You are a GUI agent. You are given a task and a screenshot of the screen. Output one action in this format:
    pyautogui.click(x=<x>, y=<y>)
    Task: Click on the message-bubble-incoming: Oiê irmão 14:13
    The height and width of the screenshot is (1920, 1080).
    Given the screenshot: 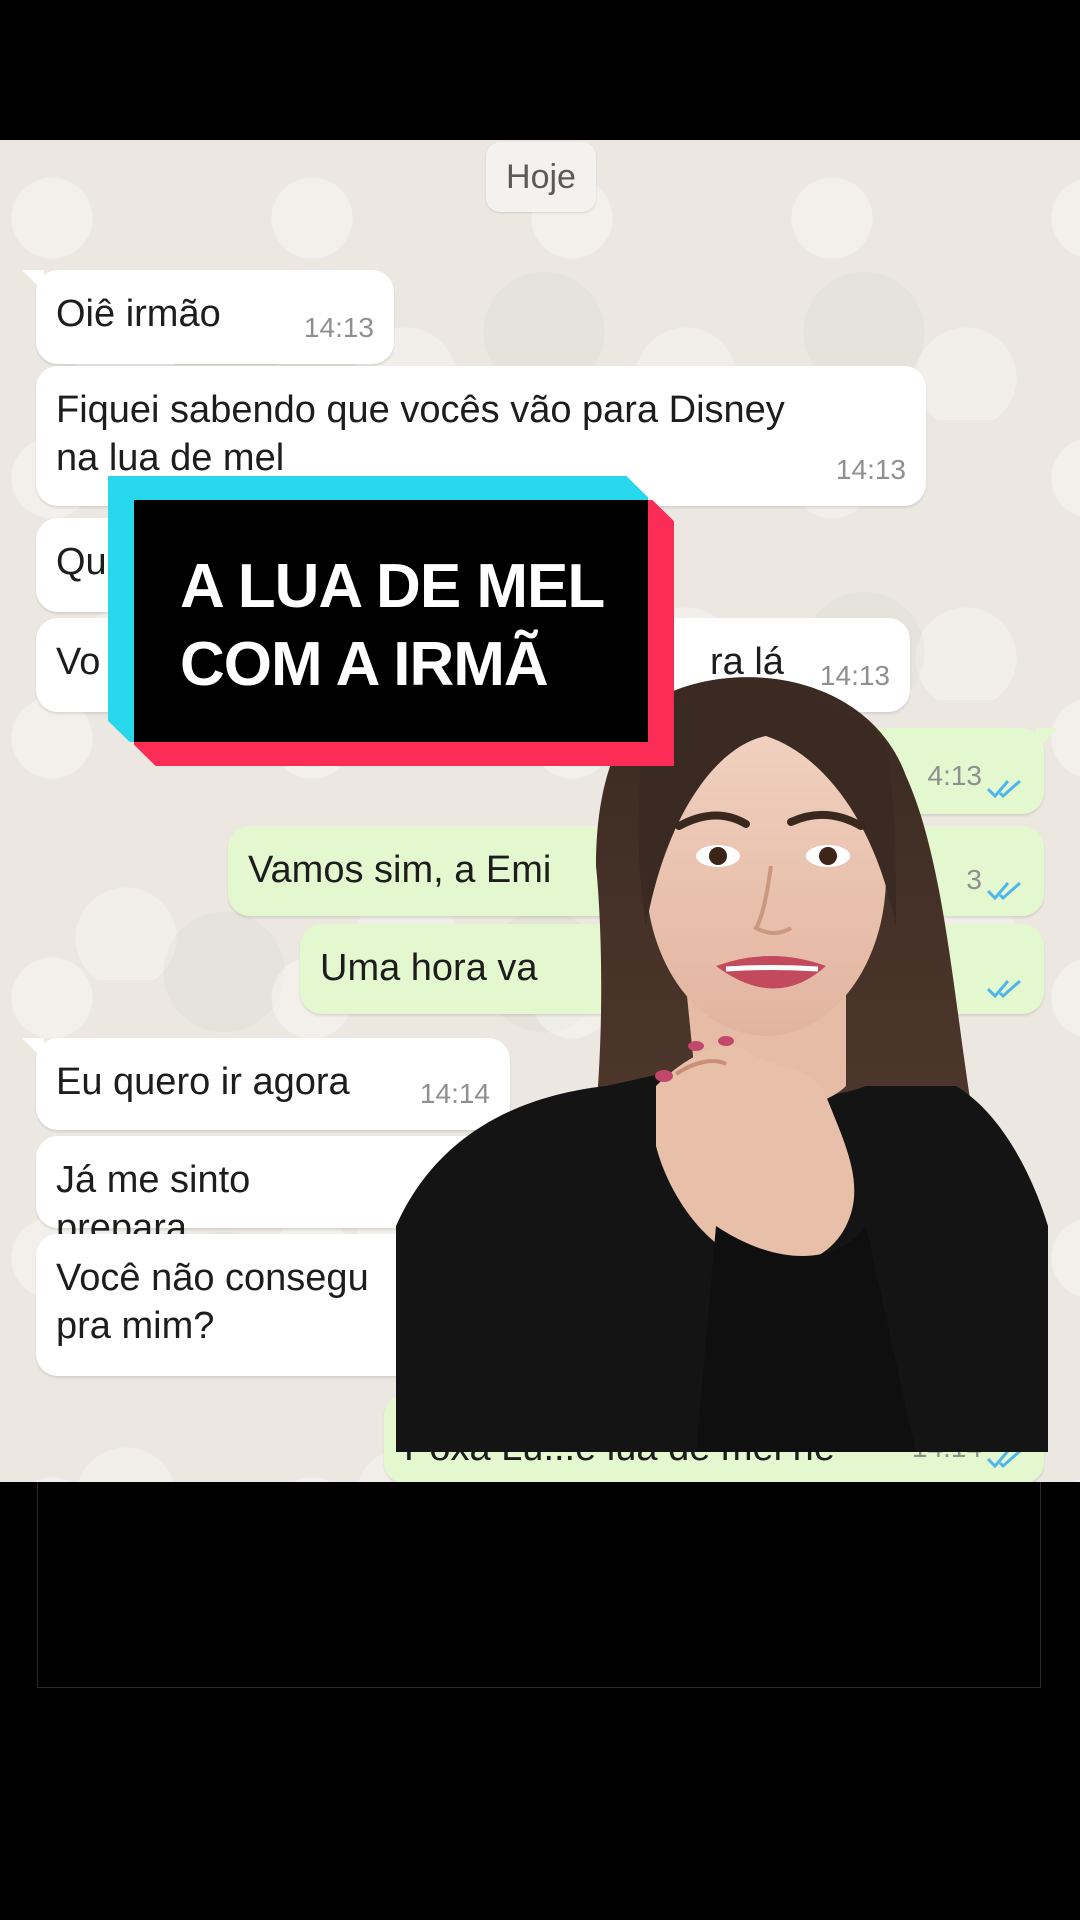 What is the action you would take?
    pyautogui.click(x=208, y=317)
    